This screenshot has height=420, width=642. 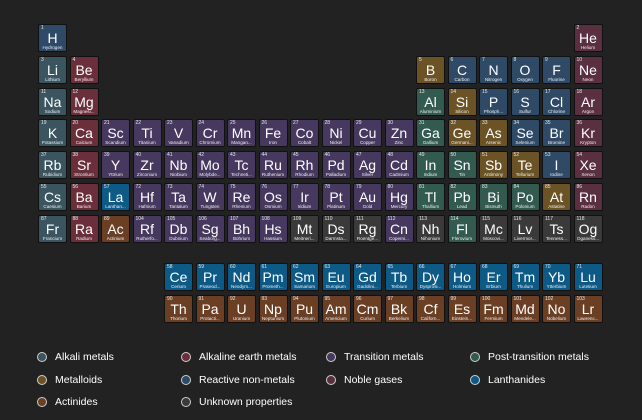 I want to click on element-zr: 40 Zr Zirconium, so click(x=147, y=165).